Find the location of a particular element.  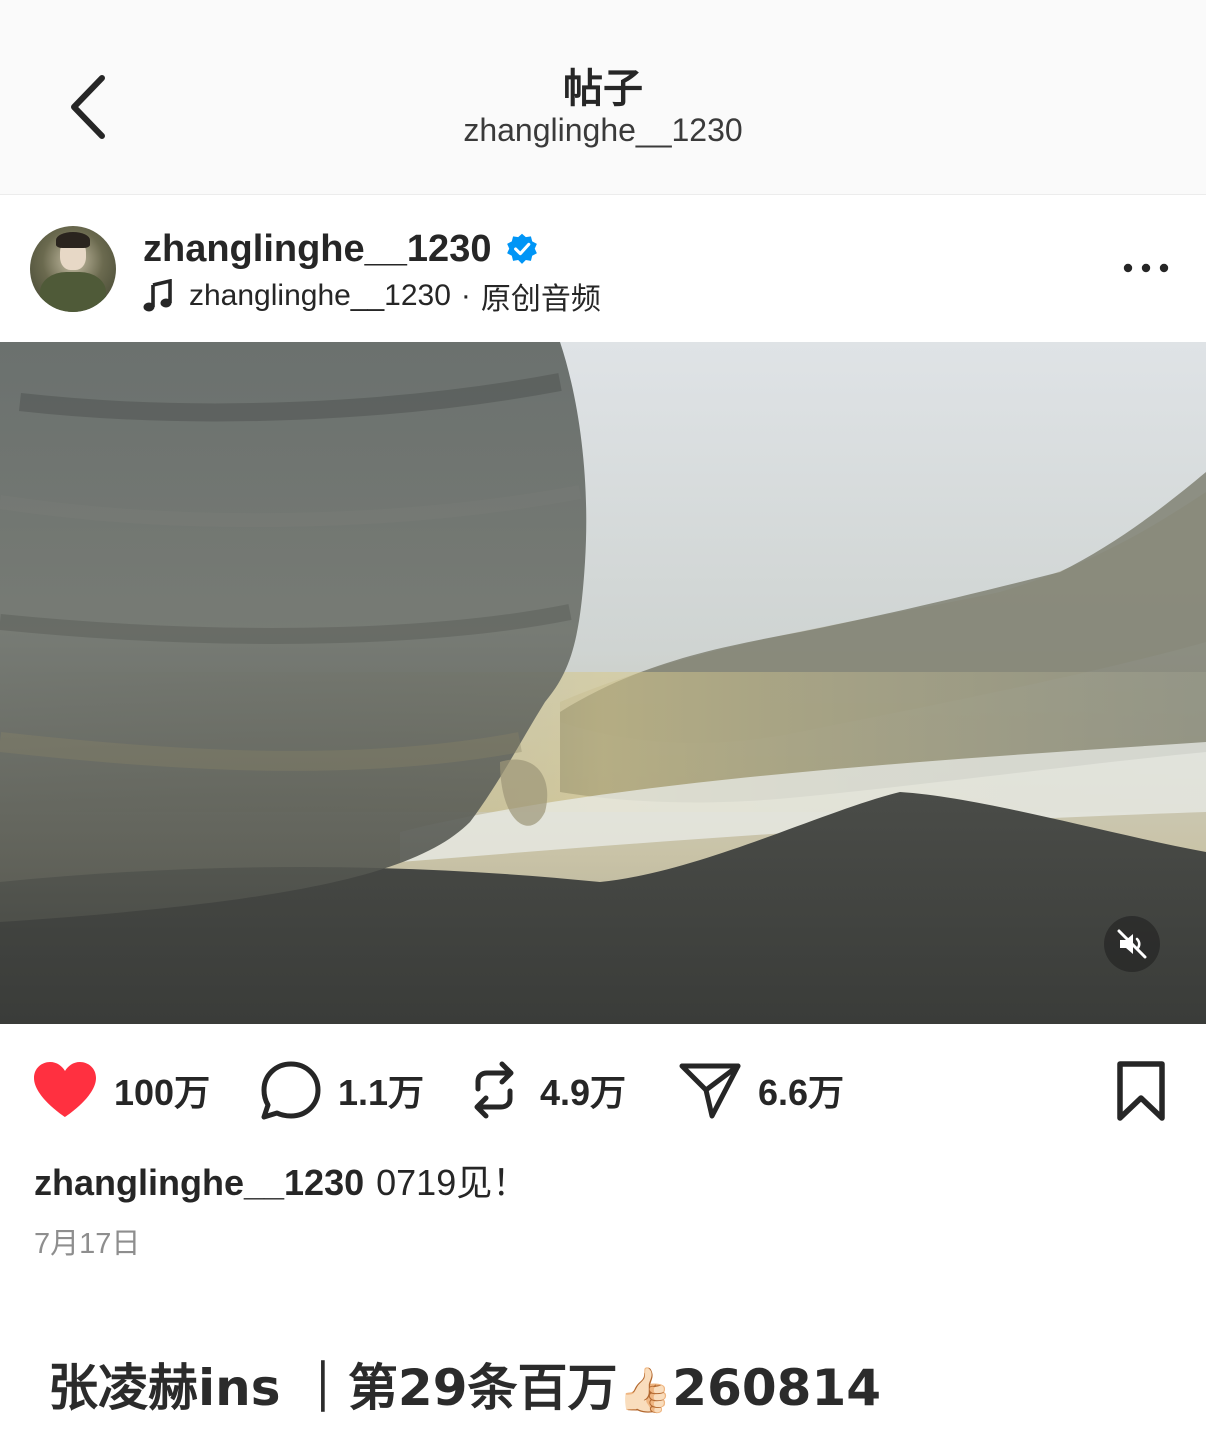

repost-button: 4.9万 is located at coordinates (545, 1090).